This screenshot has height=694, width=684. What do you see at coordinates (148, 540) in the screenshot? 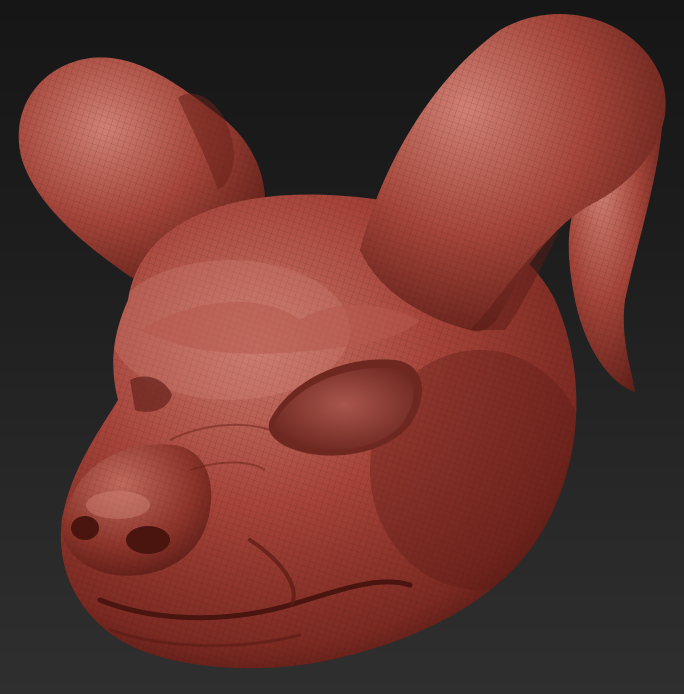
I see `right-nostril` at bounding box center [148, 540].